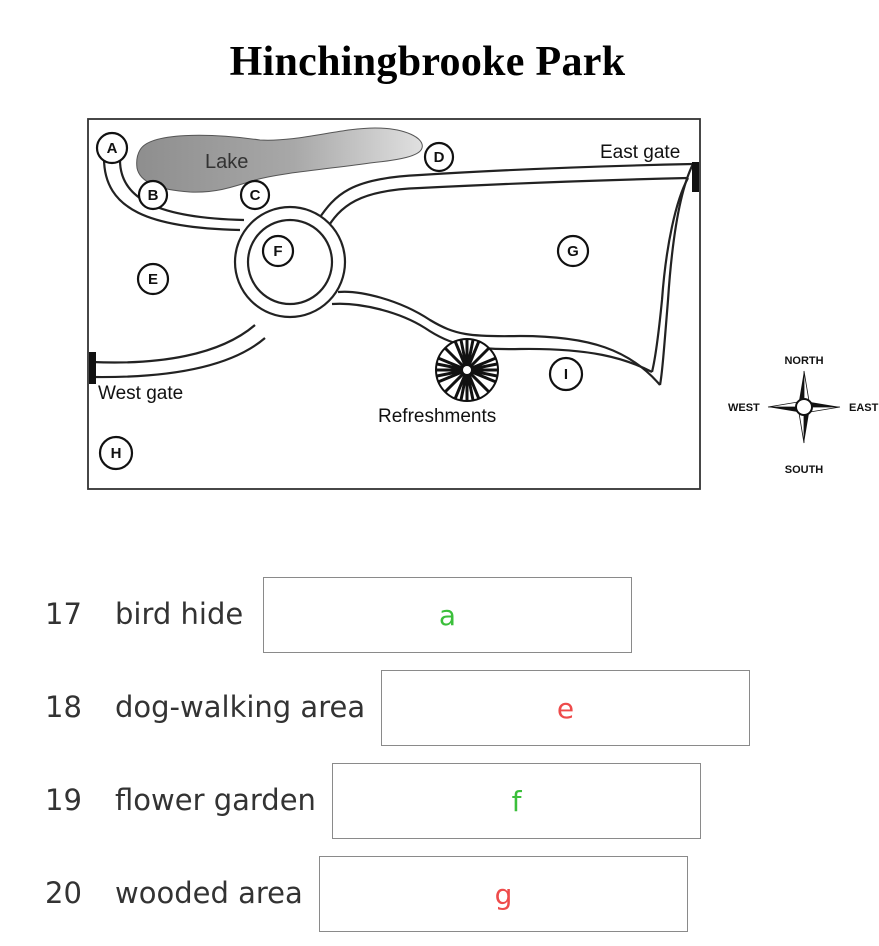  What do you see at coordinates (640, 152) in the screenshot?
I see `east-gate-label: East gate` at bounding box center [640, 152].